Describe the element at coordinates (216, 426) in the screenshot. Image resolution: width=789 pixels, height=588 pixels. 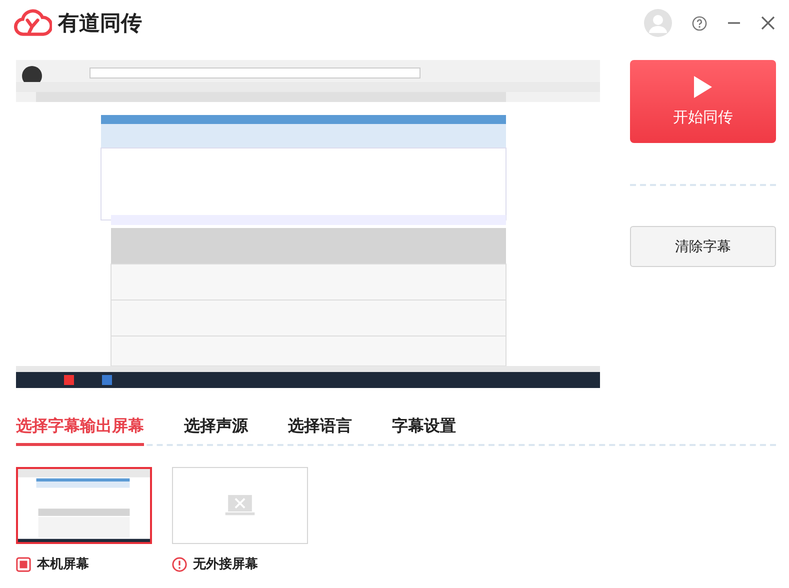
I see `tab: 选择声源` at that location.